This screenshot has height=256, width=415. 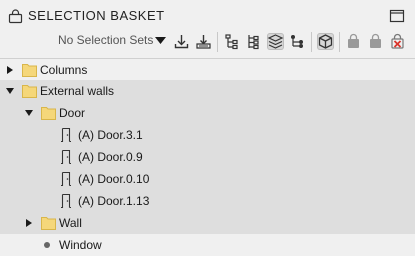 What do you see at coordinates (375, 41) in the screenshot?
I see `basket-remove-icon` at bounding box center [375, 41].